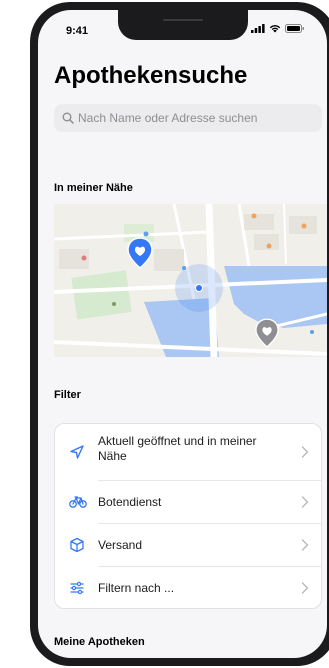 Image resolution: width=329 pixels, height=668 pixels. I want to click on page-title: Apothekensuche, so click(151, 75).